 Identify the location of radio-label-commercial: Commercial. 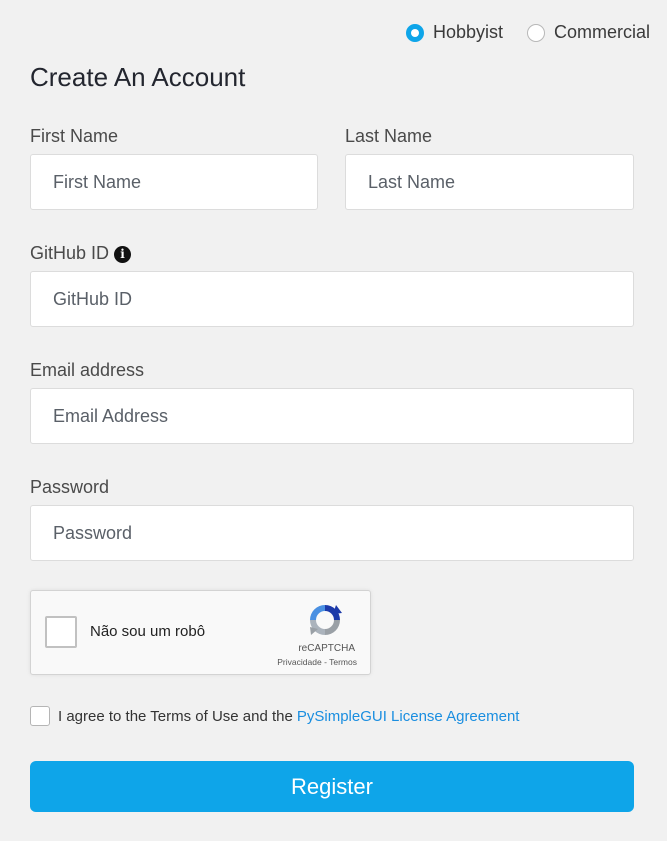
(602, 32).